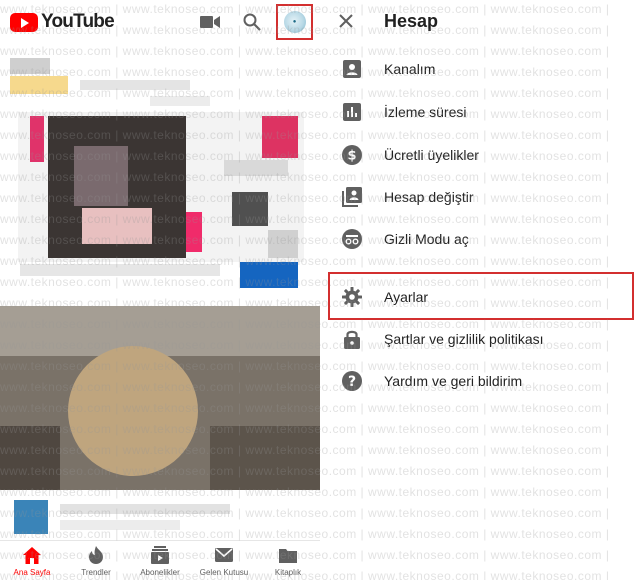 This screenshot has height=580, width=640. Describe the element at coordinates (160, 22) in the screenshot. I see `top-app-bar: YouTube ●` at that location.